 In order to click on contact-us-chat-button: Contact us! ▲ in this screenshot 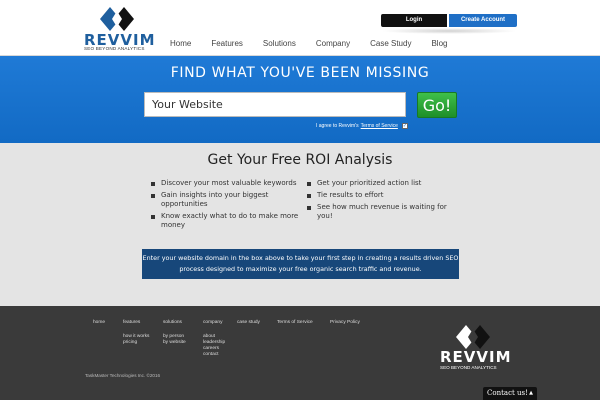, I will do `click(510, 393)`.